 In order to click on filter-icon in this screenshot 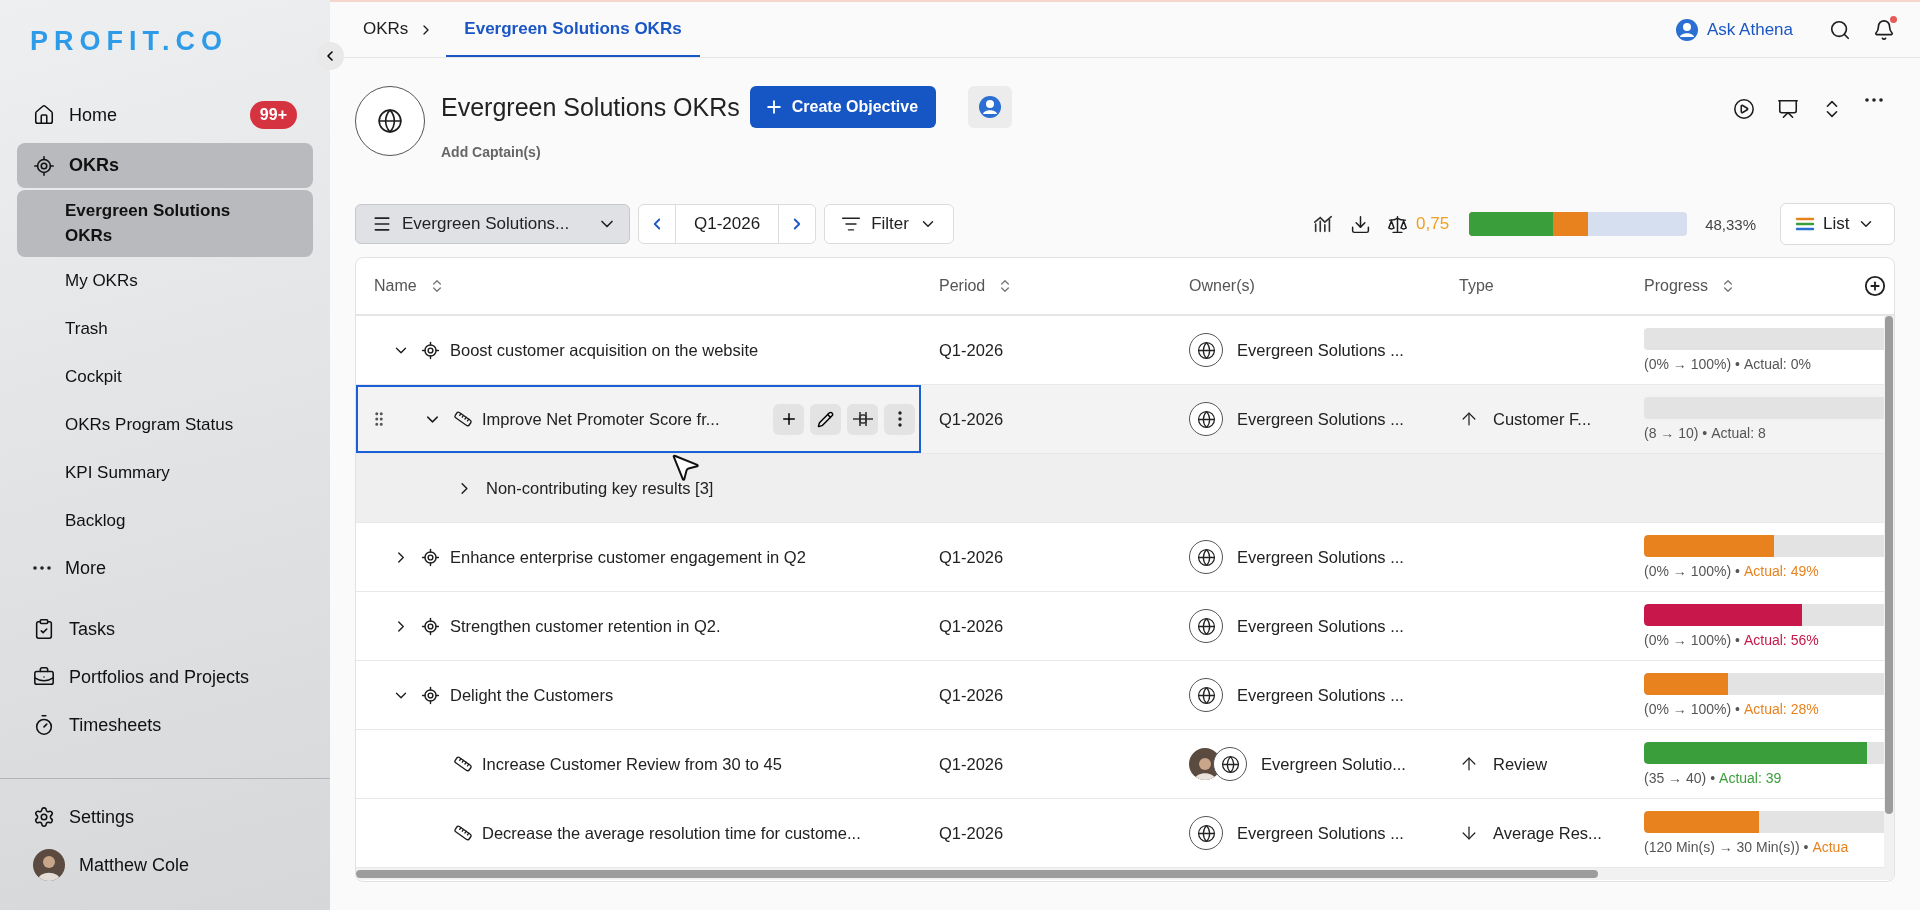, I will do `click(851, 224)`.